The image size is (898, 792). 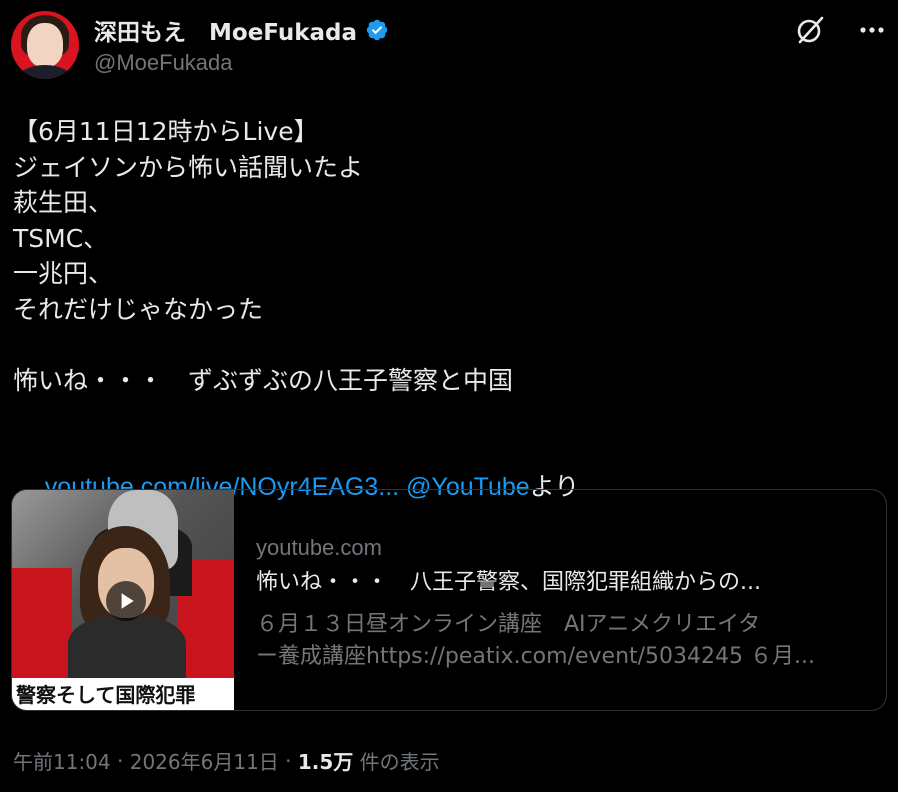 What do you see at coordinates (123, 694) in the screenshot?
I see `thumbnail-banner: 警察そして国際犯罪` at bounding box center [123, 694].